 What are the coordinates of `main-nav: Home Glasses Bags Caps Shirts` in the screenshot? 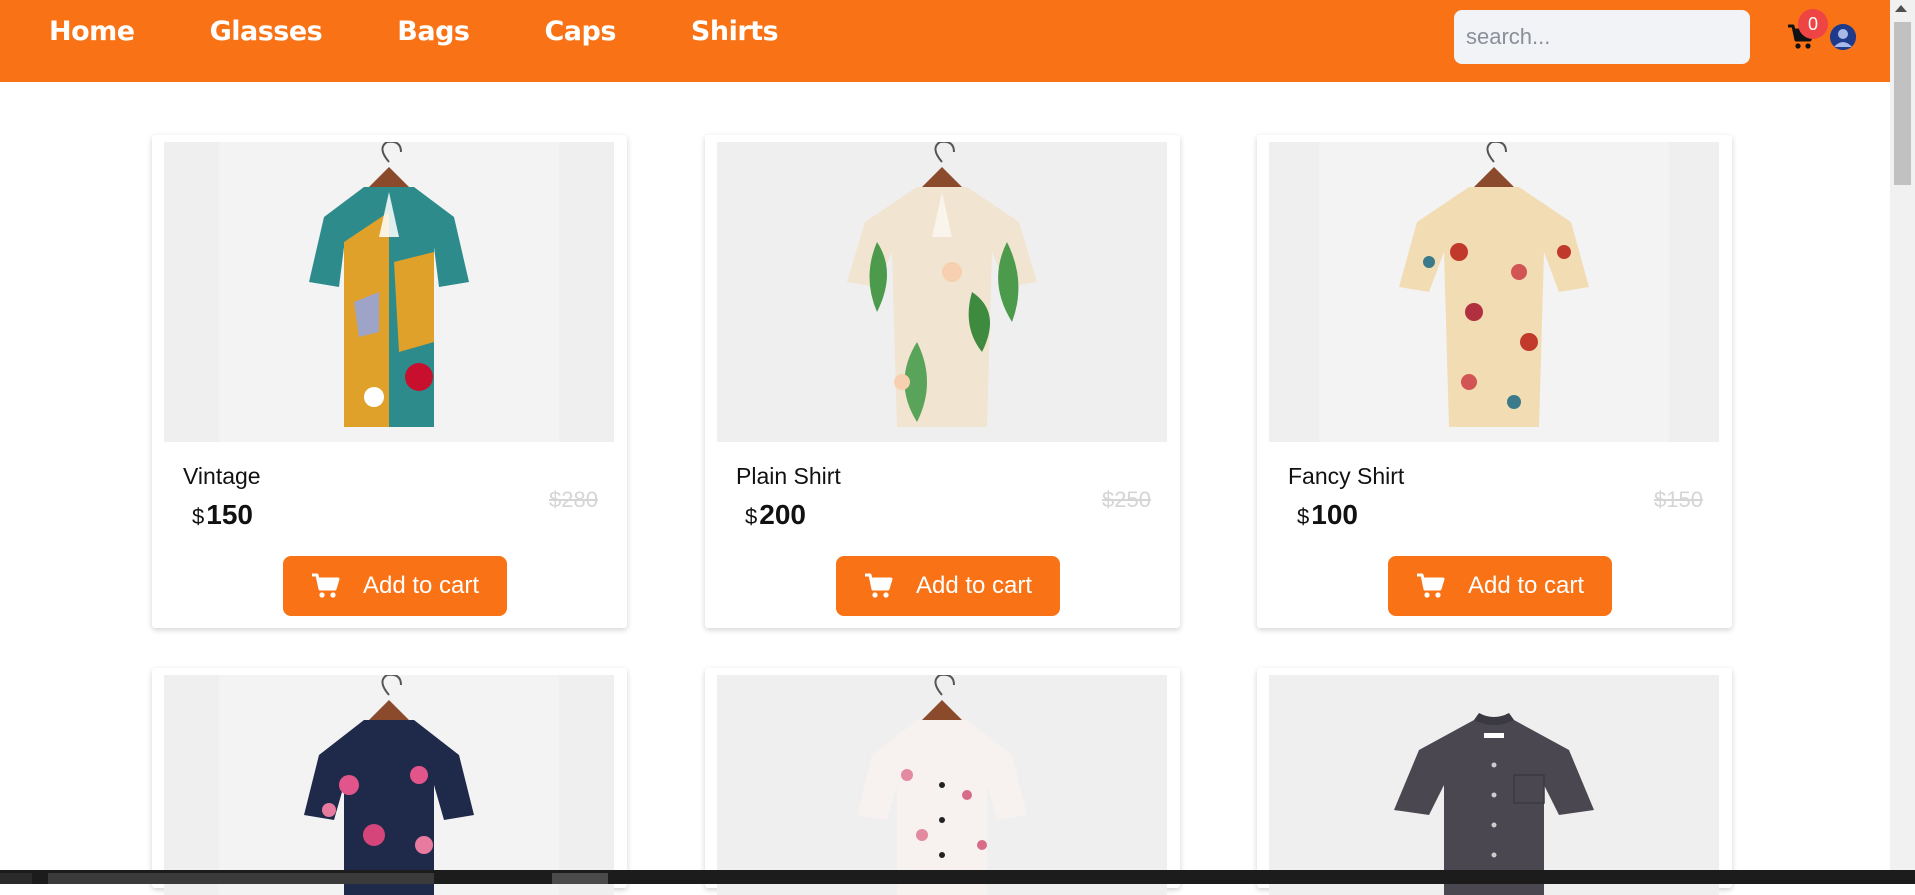 It's located at (451, 32).